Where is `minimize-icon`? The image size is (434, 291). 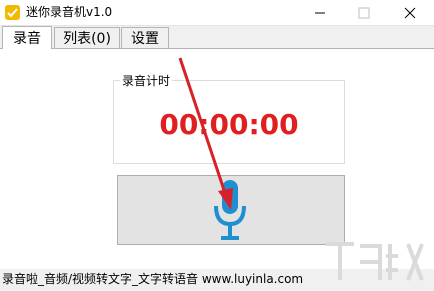 minimize-icon is located at coordinates (320, 12).